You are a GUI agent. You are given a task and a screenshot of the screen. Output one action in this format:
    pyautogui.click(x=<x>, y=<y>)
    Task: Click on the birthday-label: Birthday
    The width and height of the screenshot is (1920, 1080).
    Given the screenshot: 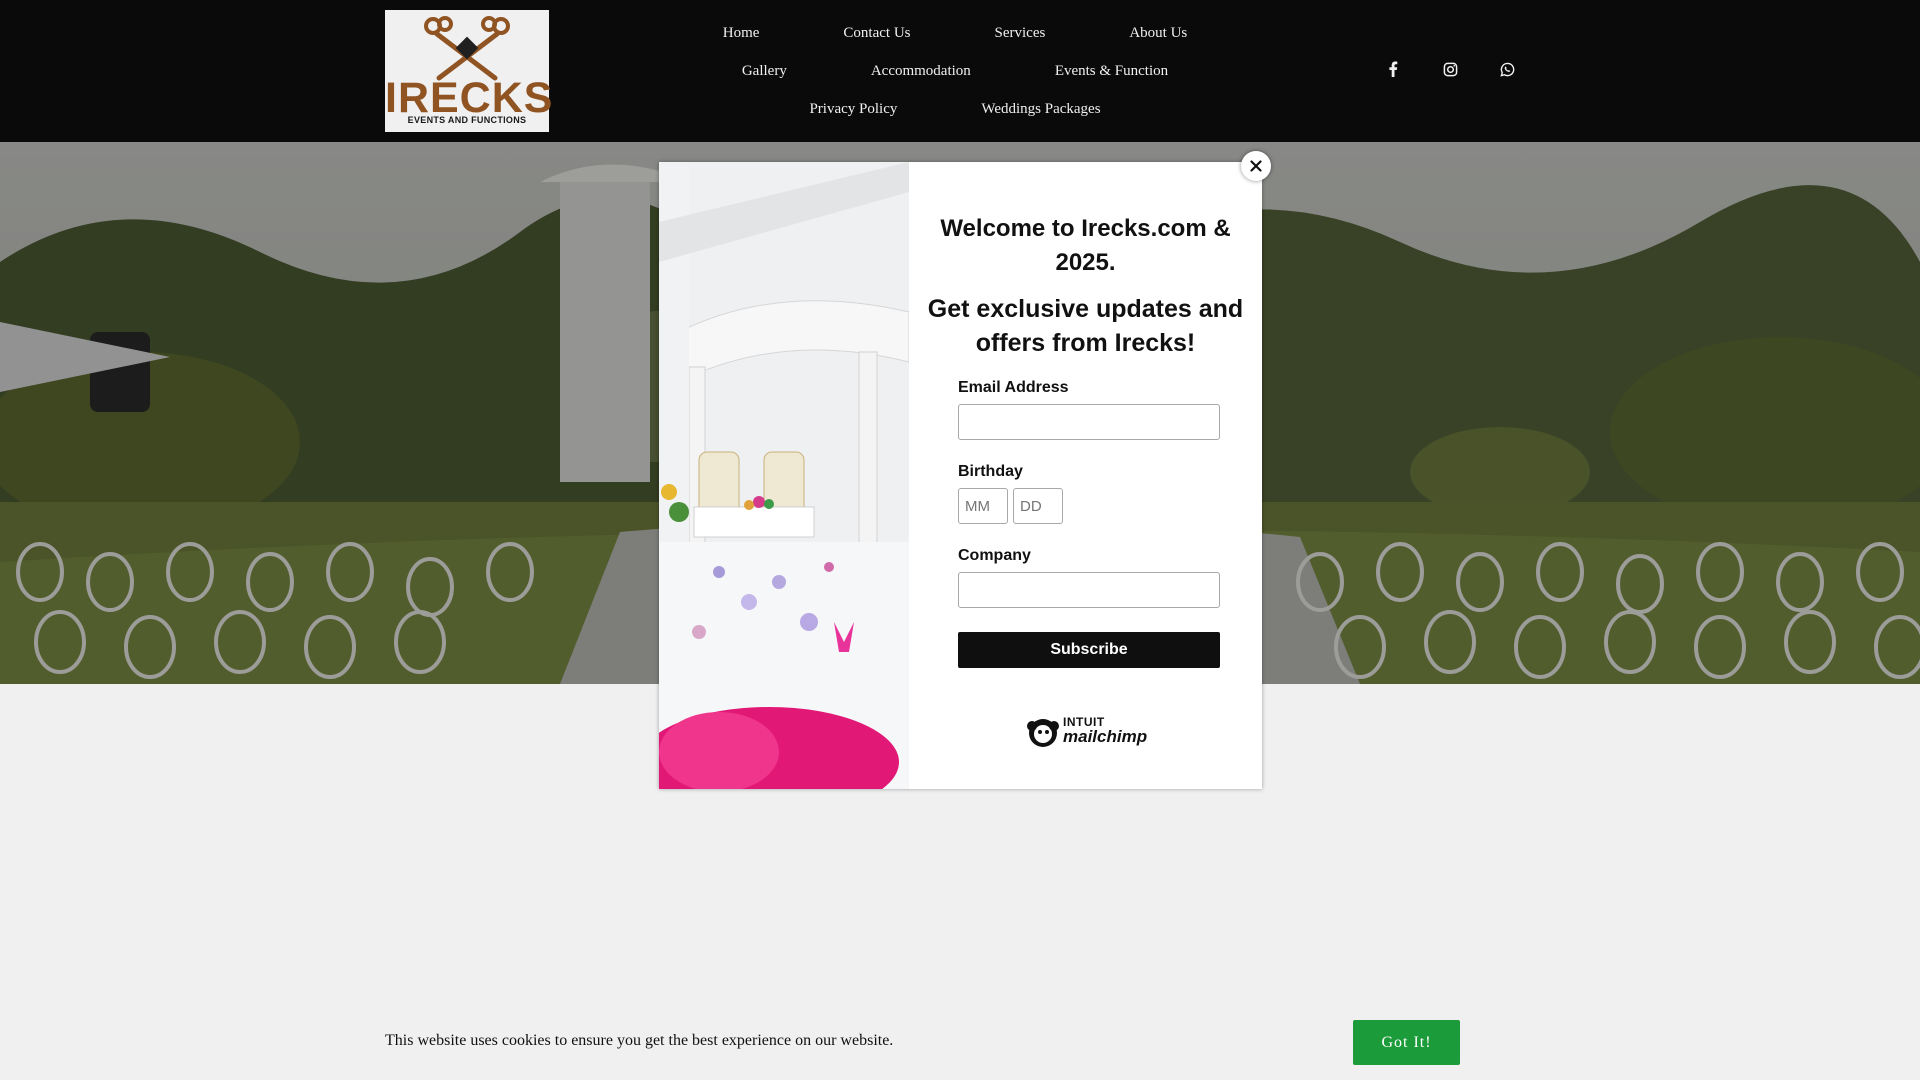 What is the action you would take?
    pyautogui.click(x=990, y=471)
    